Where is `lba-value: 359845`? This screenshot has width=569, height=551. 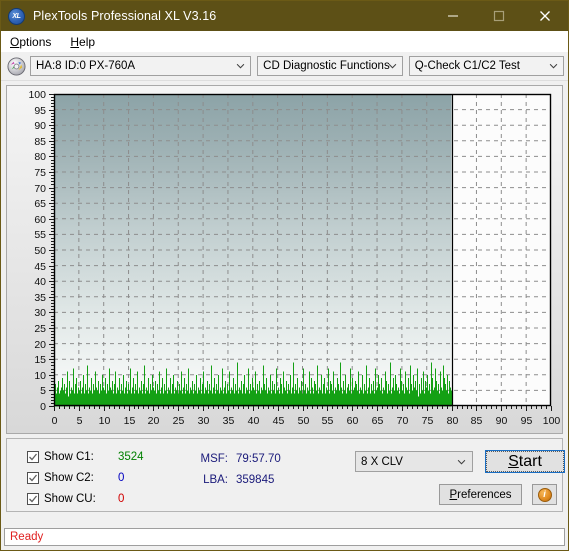
lba-value: 359845 is located at coordinates (255, 479).